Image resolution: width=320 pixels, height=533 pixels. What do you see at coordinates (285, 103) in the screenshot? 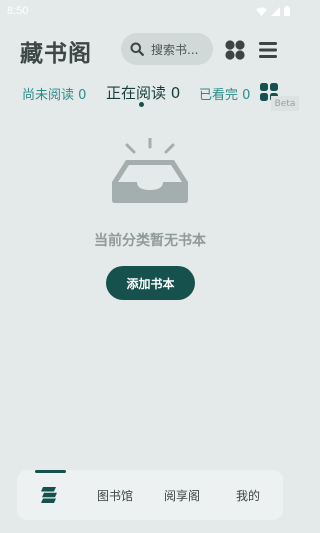
I see `beta-badge: Beta` at bounding box center [285, 103].